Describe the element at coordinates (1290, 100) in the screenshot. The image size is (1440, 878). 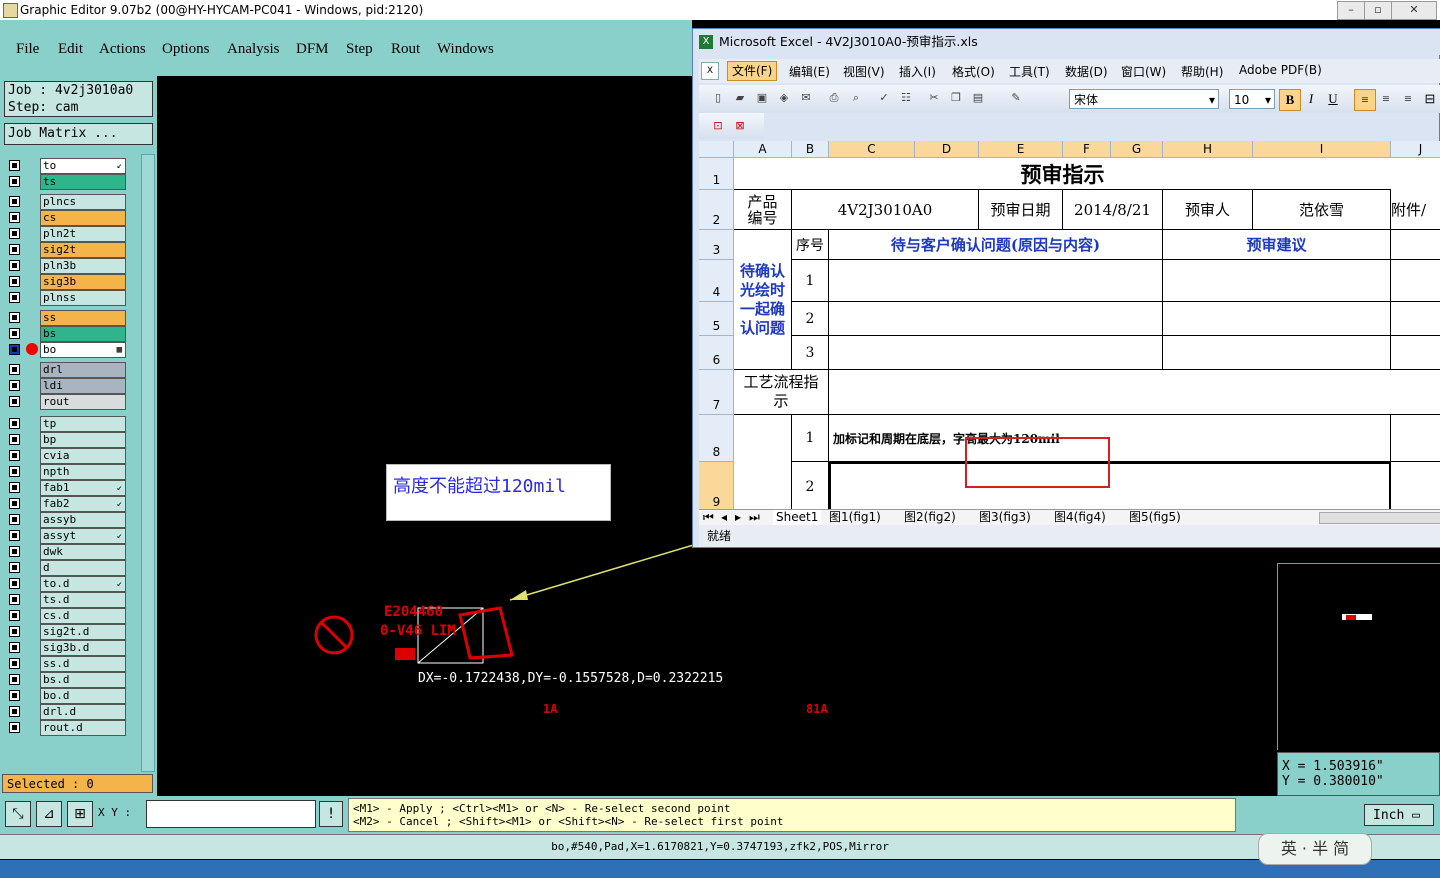
I see `bold-button: B` at that location.